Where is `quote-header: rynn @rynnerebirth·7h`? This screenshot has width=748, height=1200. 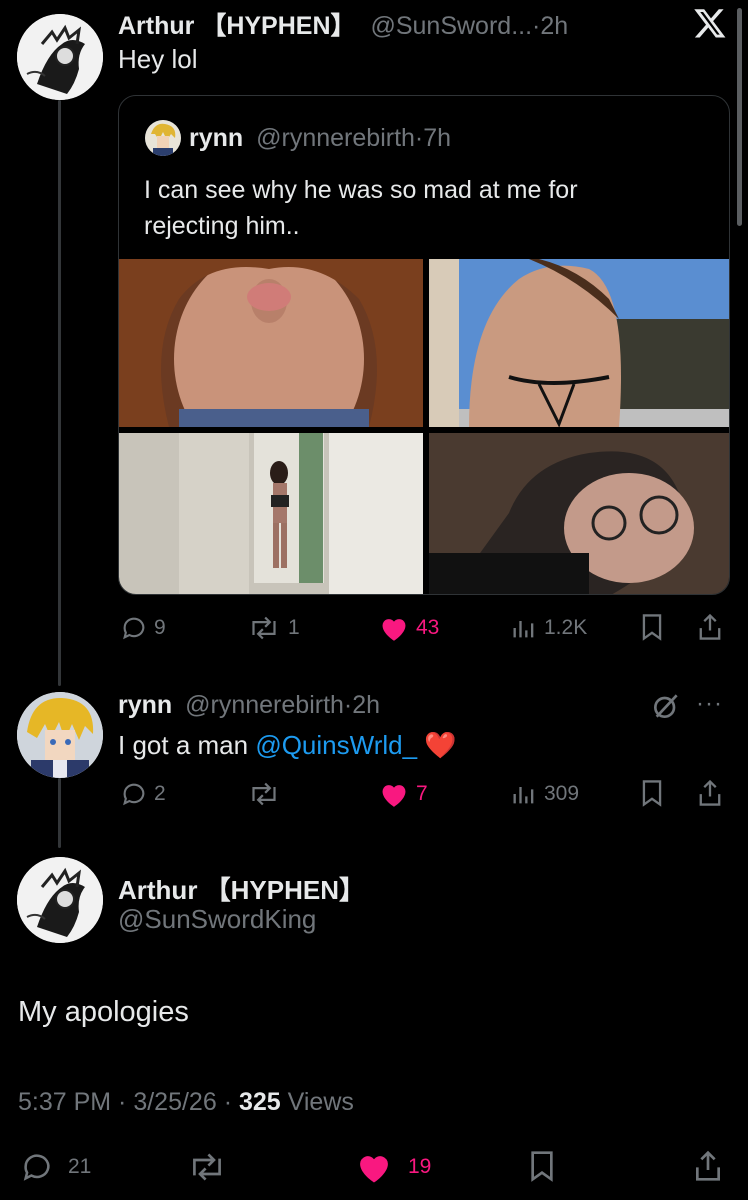 quote-header: rynn @rynnerebirth·7h is located at coordinates (320, 138).